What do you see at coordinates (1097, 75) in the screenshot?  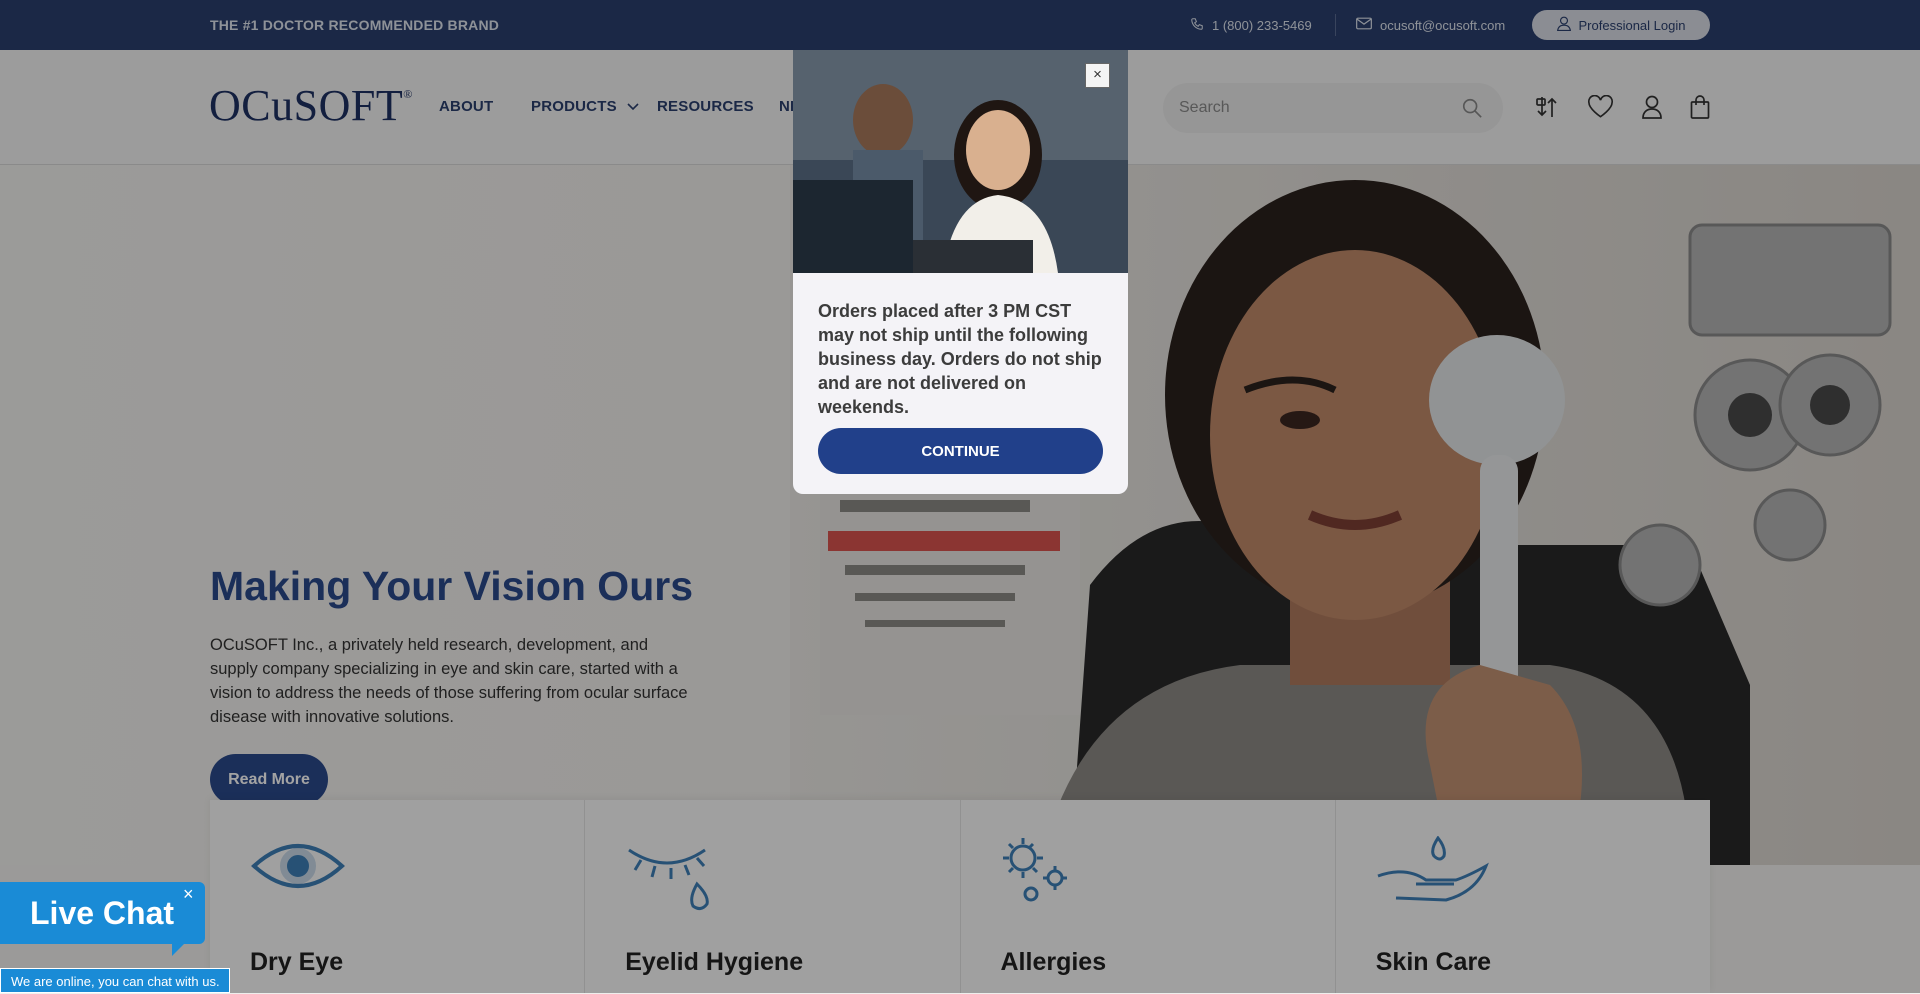 I see `modal-close-button: ×` at bounding box center [1097, 75].